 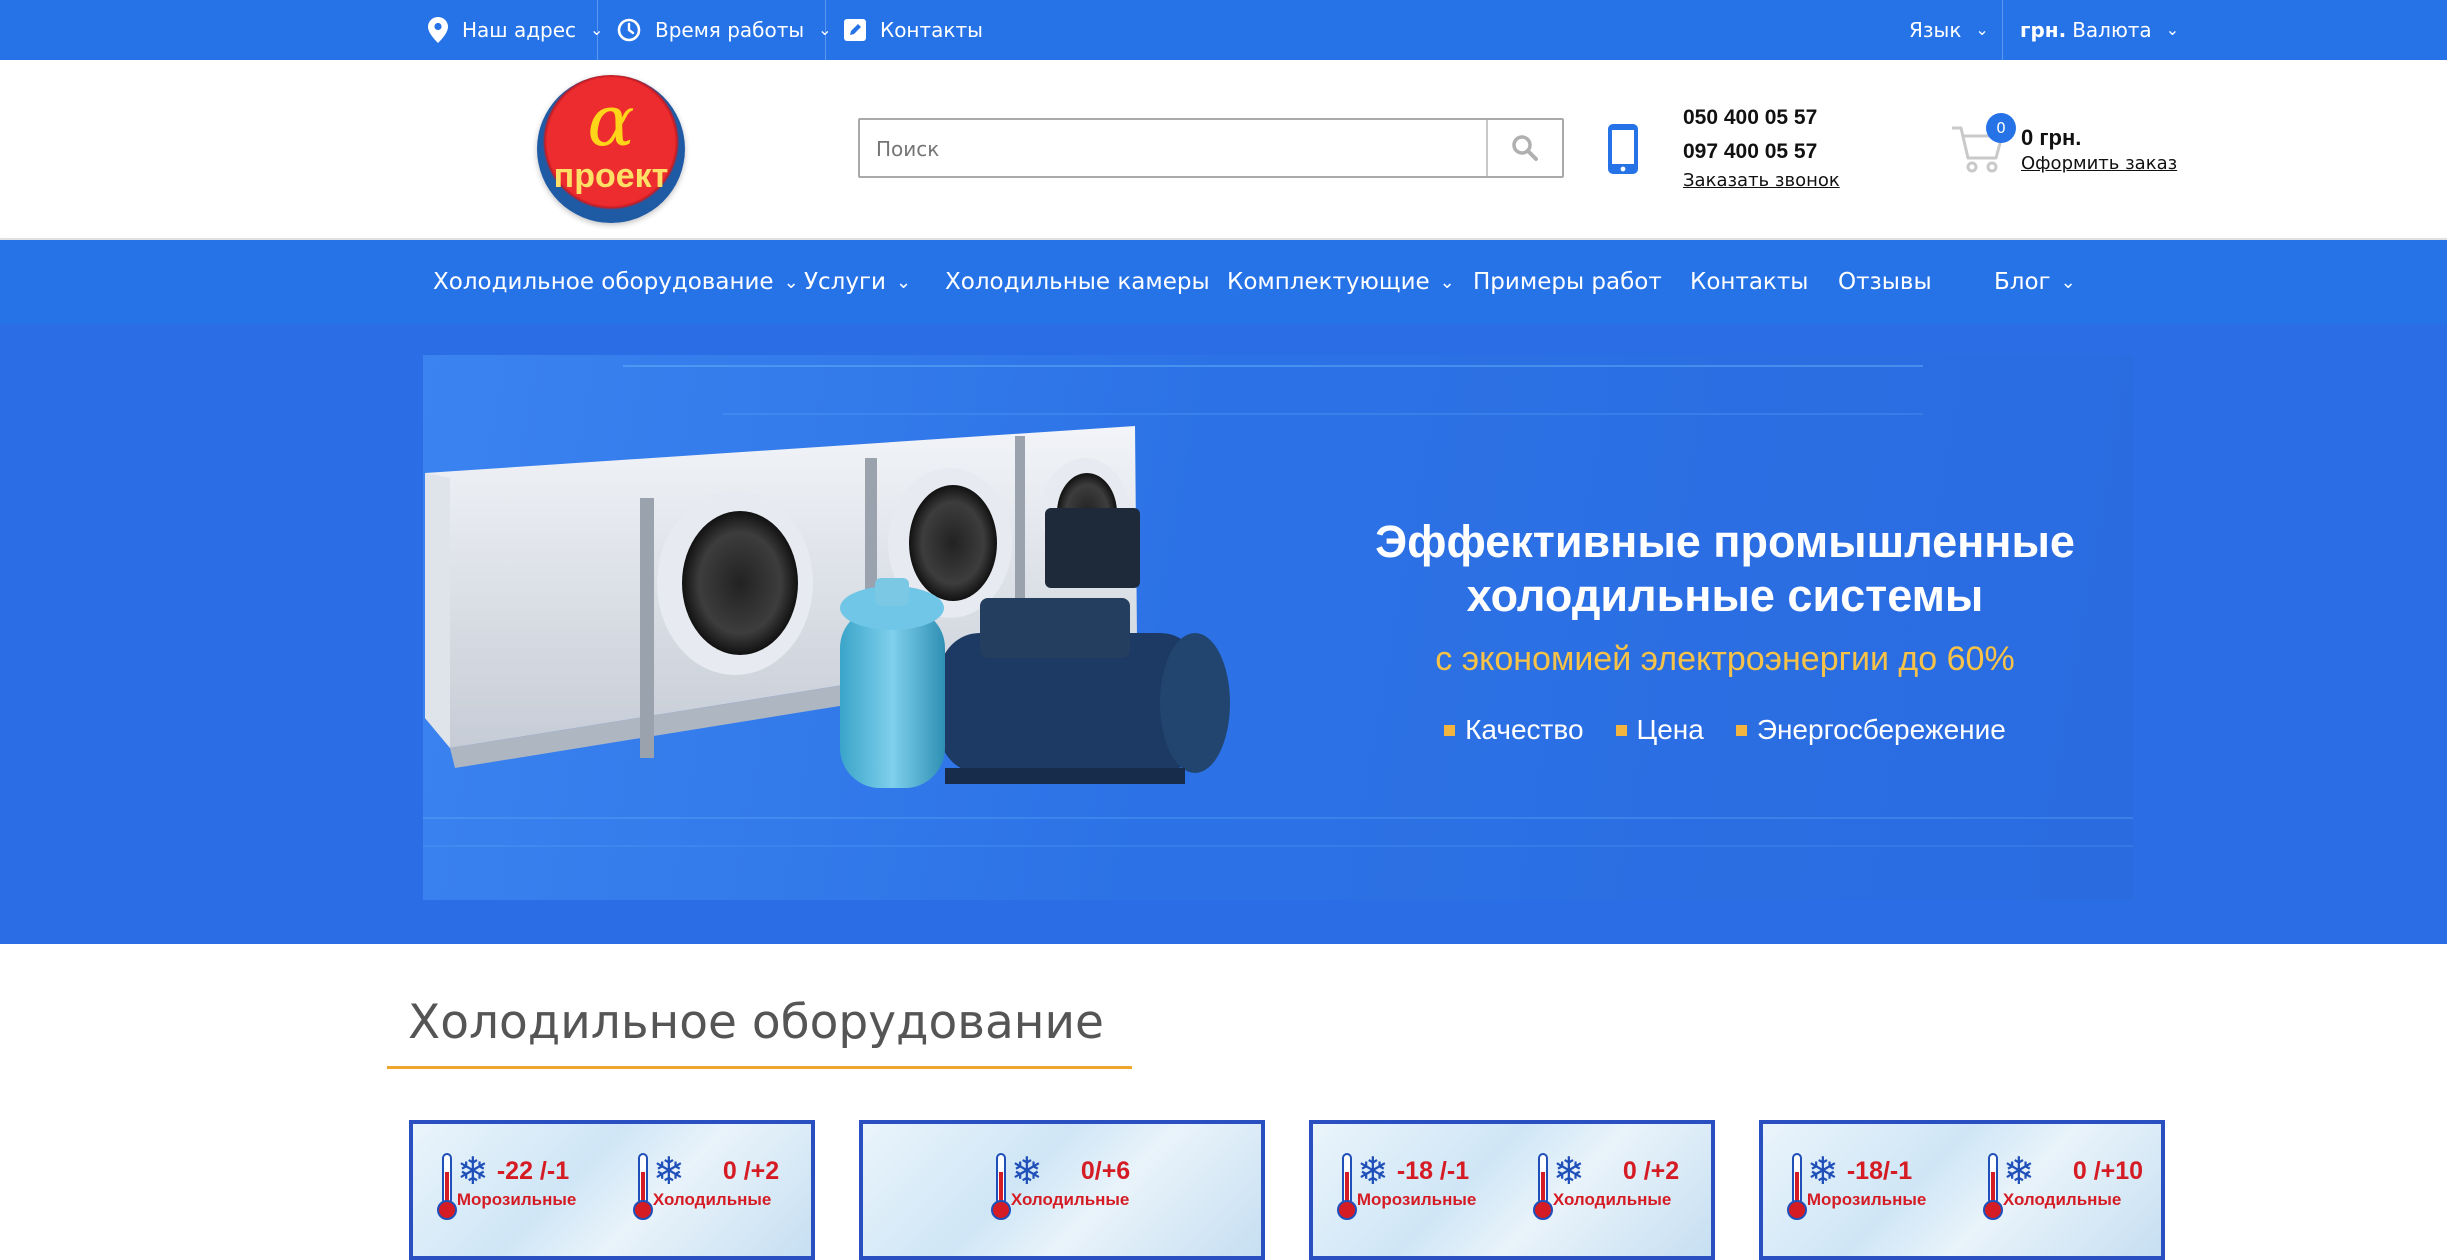 What do you see at coordinates (724, 30) in the screenshot?
I see `hours-menu: Время работы ⌄` at bounding box center [724, 30].